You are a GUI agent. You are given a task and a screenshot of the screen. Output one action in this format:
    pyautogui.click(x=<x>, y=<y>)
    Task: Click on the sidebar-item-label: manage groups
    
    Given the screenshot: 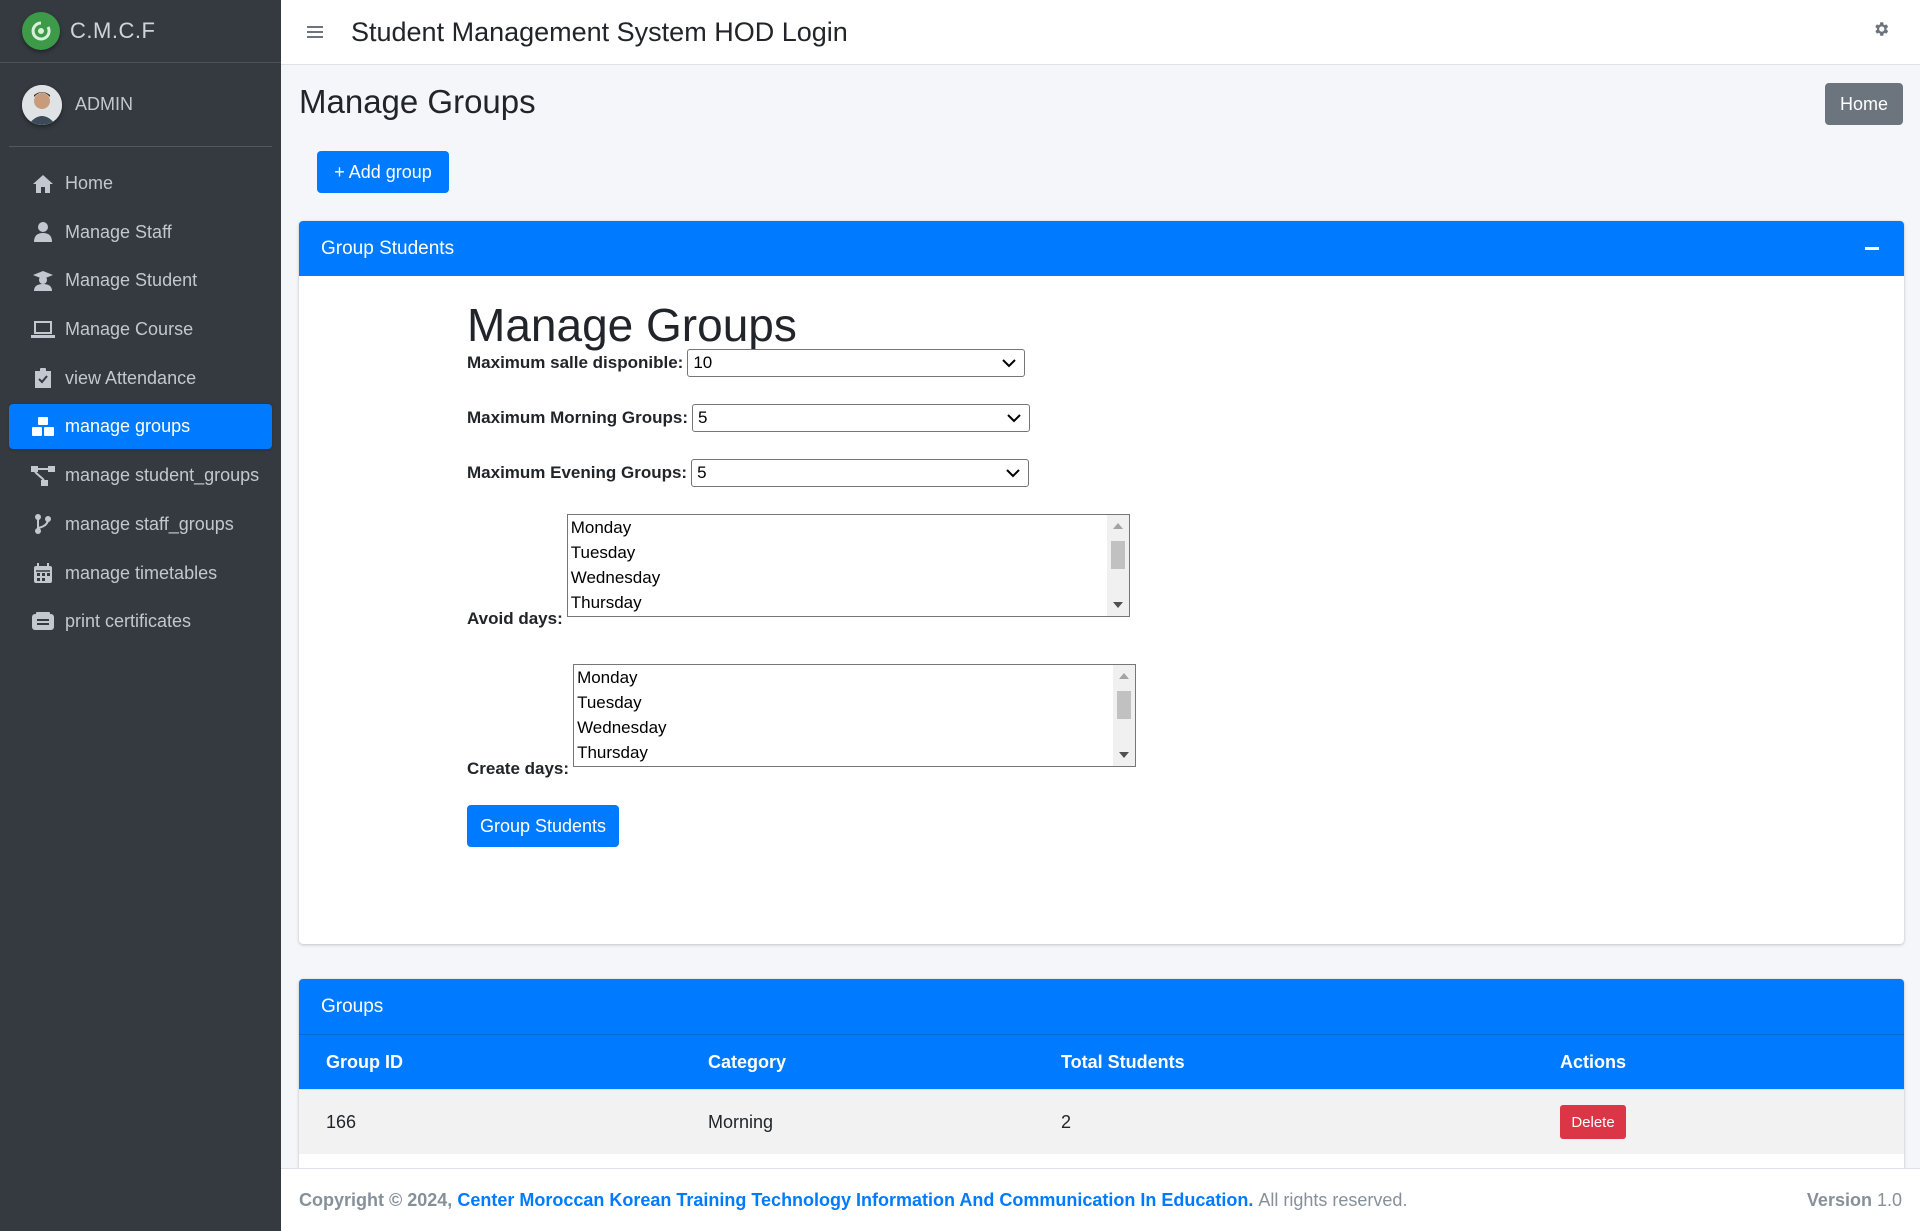 What is the action you would take?
    pyautogui.click(x=128, y=426)
    